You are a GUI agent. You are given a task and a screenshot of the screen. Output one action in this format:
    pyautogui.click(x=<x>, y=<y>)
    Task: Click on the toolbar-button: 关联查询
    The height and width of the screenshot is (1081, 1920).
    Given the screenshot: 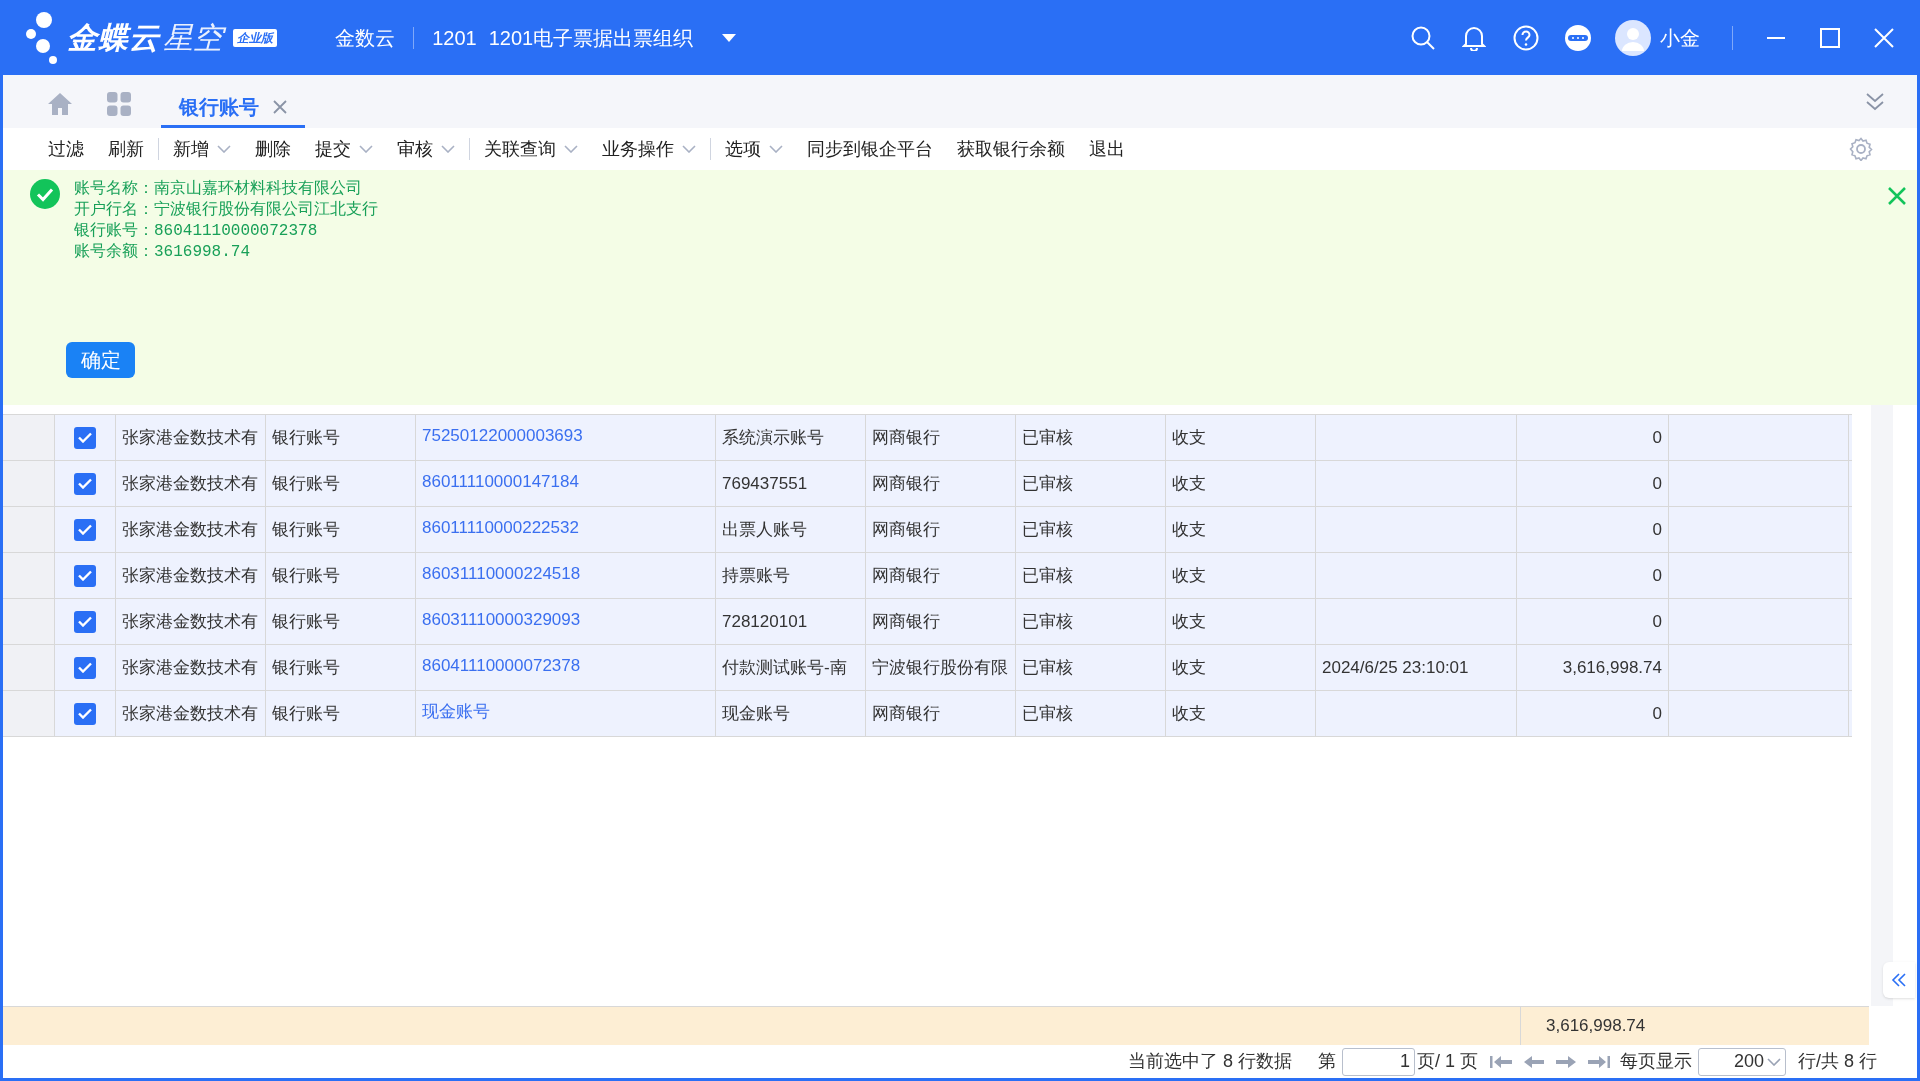 What is the action you would take?
    pyautogui.click(x=531, y=149)
    